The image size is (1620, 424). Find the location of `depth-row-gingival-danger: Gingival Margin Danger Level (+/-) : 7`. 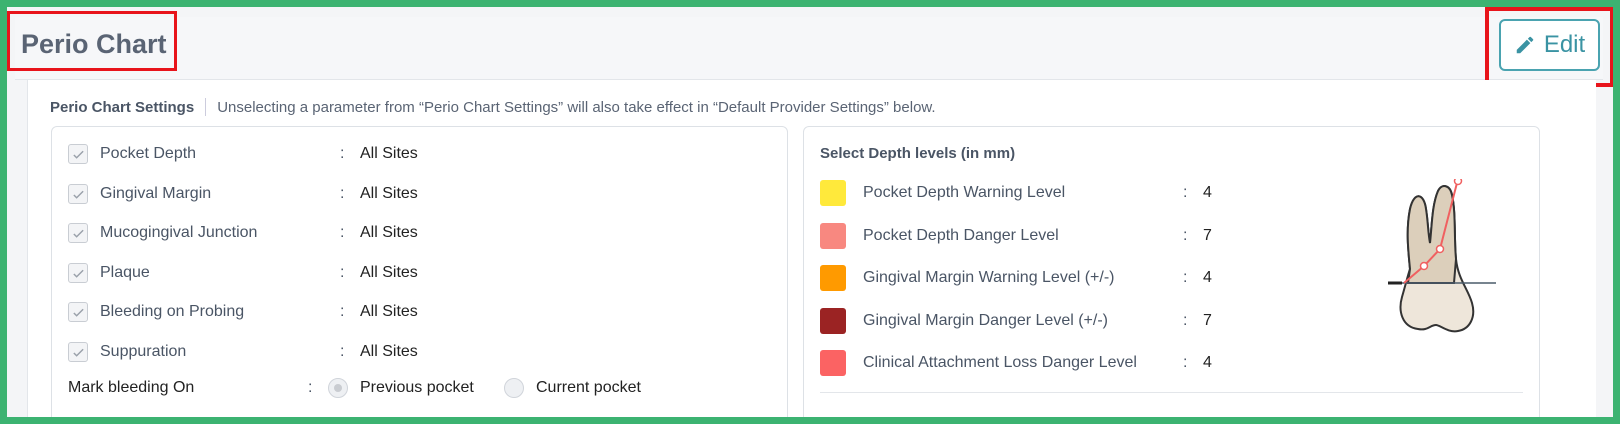

depth-row-gingival-danger: Gingival Margin Danger Level (+/-) : 7 is located at coordinates (1016, 321).